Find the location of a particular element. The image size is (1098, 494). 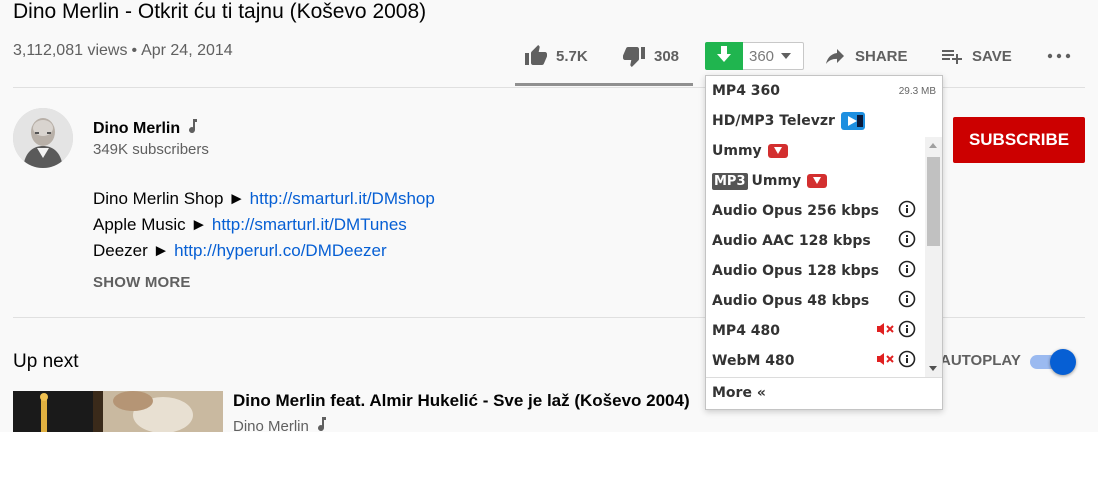

option-label: Audio AAC 128 kbps is located at coordinates (791, 241).